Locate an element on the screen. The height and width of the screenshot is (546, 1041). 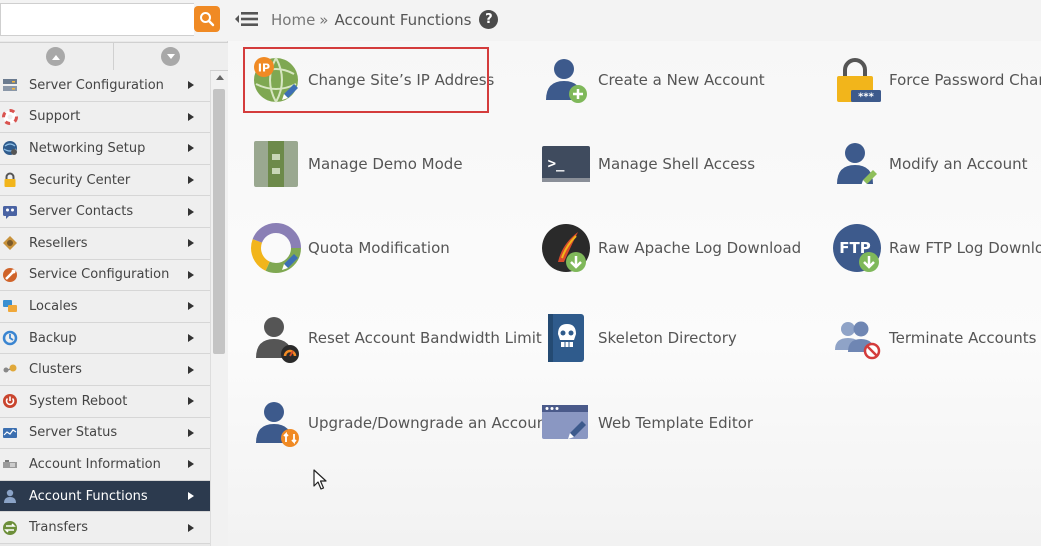
tile-web-template-editor: Web Template Editor is located at coordinates (646, 423).